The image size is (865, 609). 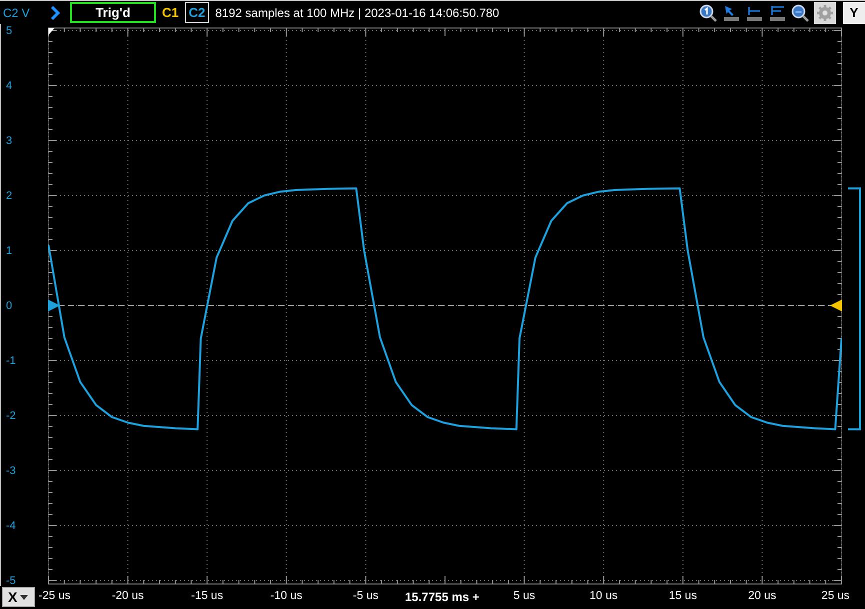 I want to click on trigger-position-marker, so click(x=51, y=31).